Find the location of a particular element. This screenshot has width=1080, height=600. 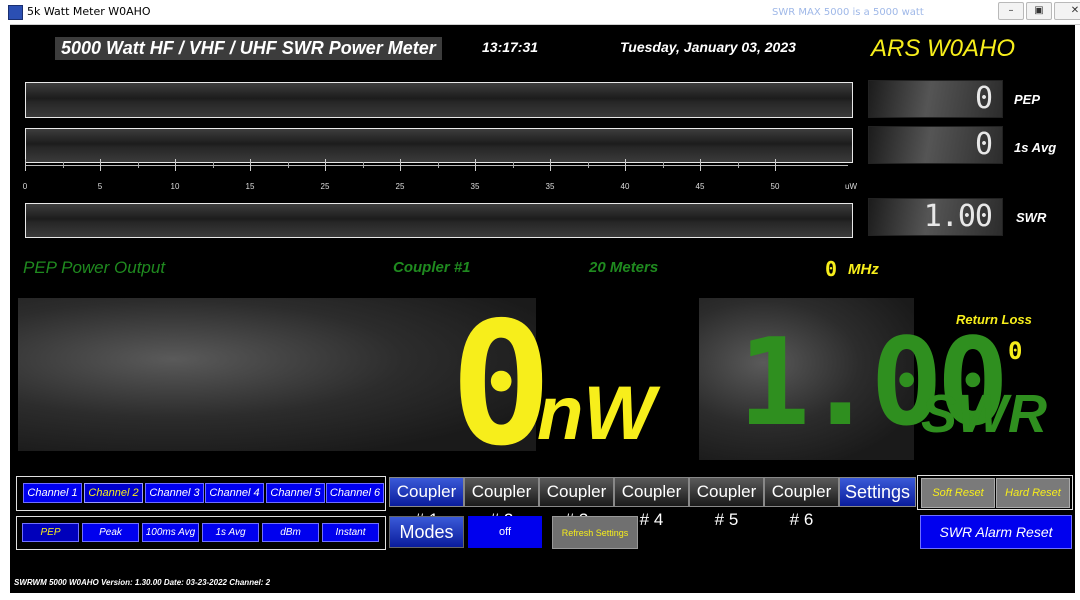

coupler-status: Coupler #1 is located at coordinates (432, 267).